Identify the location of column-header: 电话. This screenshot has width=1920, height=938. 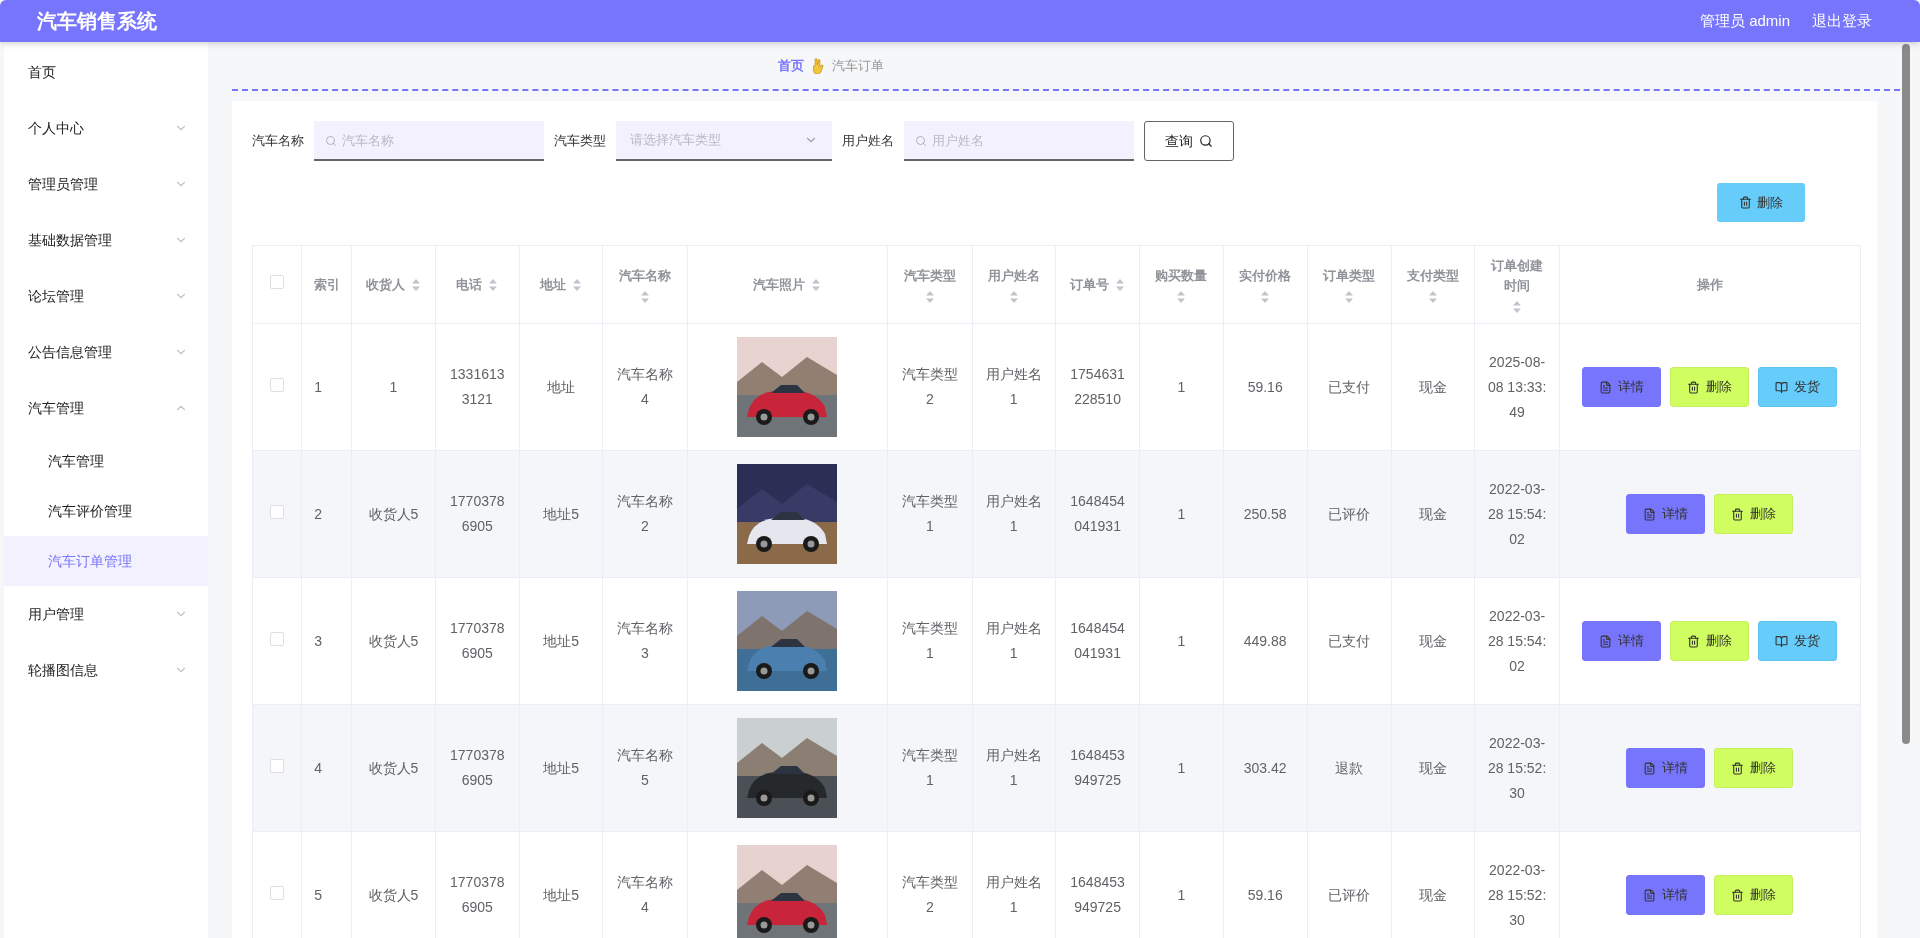
(469, 284).